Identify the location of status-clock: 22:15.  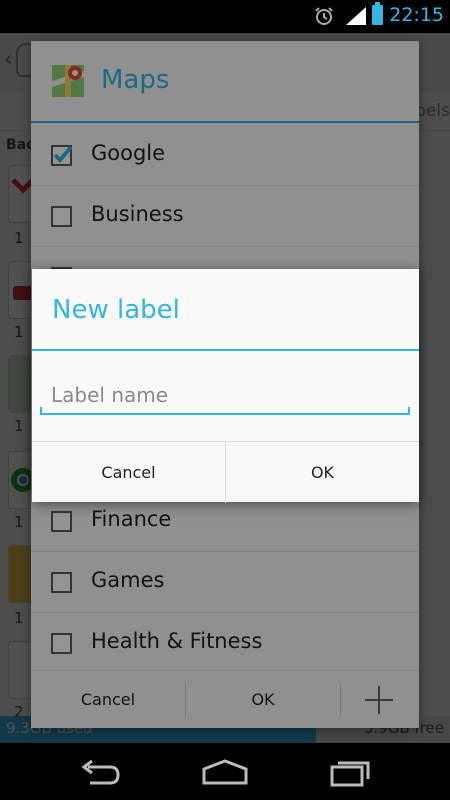
(416, 15).